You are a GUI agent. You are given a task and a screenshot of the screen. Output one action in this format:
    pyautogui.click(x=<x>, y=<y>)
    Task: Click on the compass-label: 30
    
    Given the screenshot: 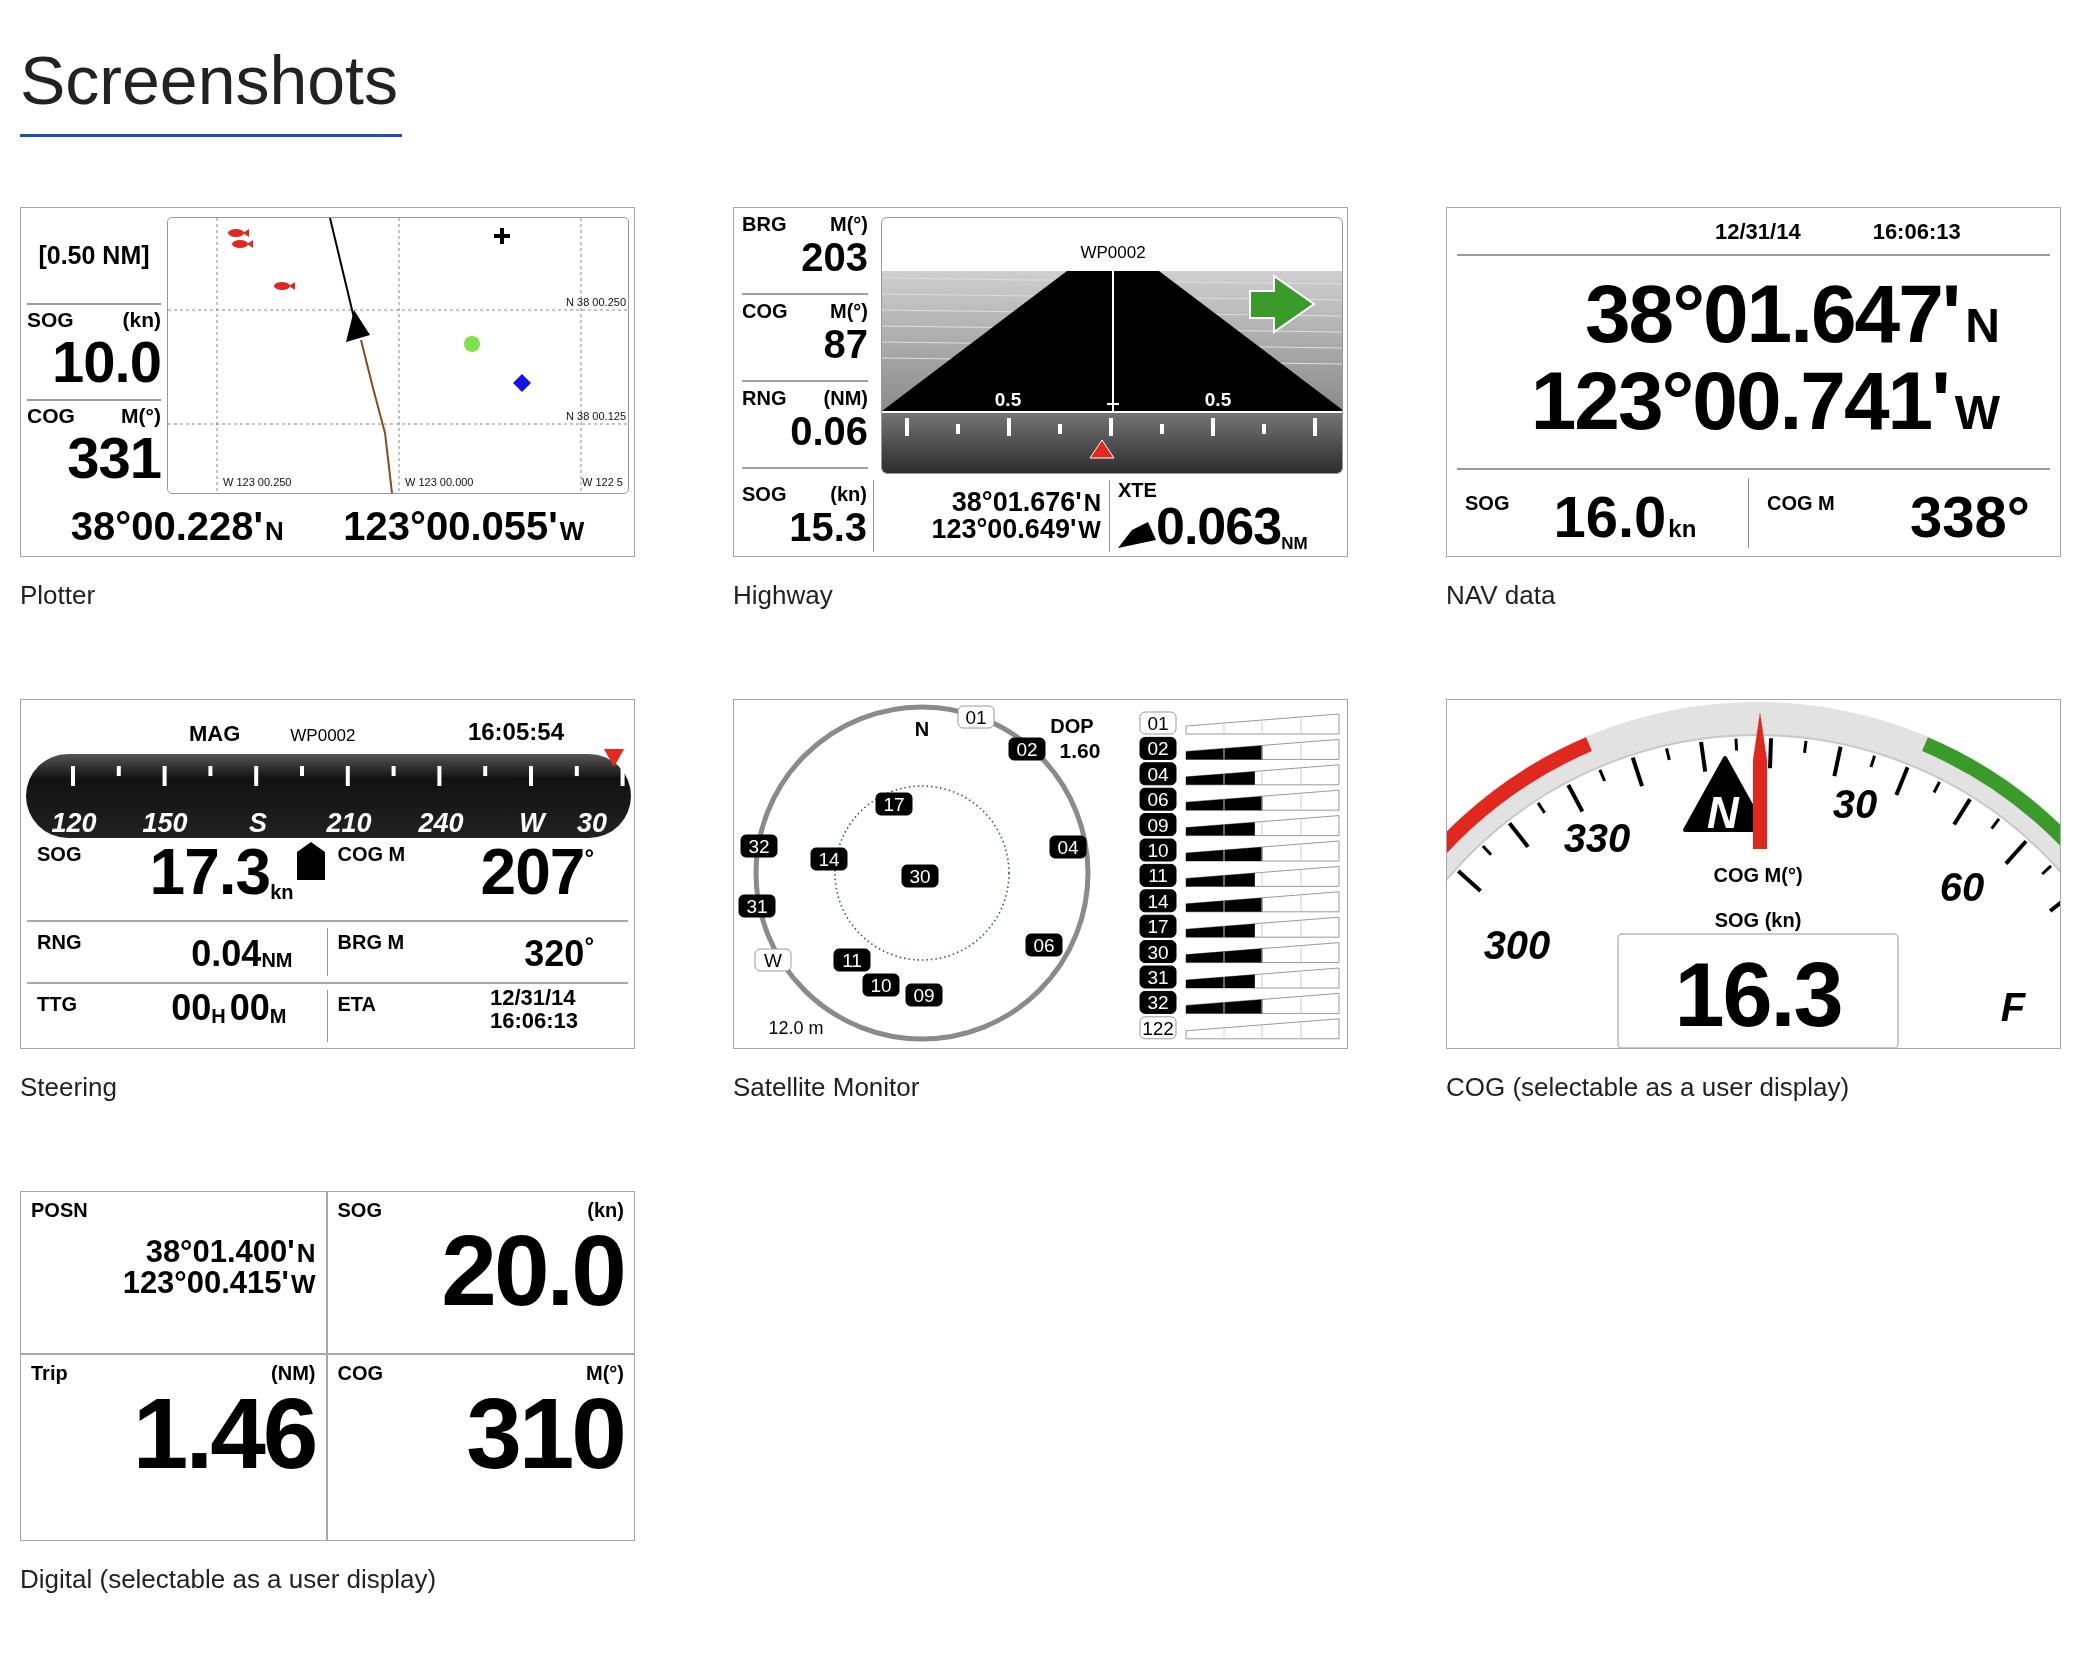 What is the action you would take?
    pyautogui.click(x=592, y=823)
    